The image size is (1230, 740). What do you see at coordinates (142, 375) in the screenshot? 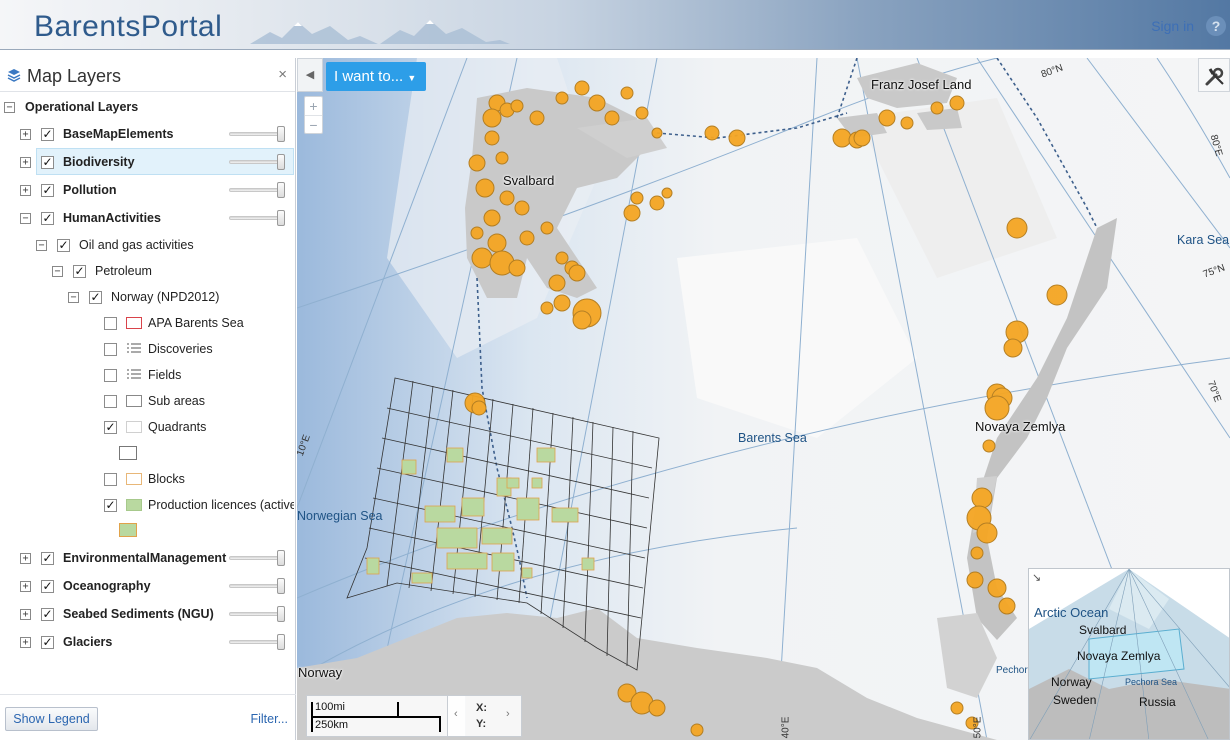
I see `sublayer-row-fields: Fields` at bounding box center [142, 375].